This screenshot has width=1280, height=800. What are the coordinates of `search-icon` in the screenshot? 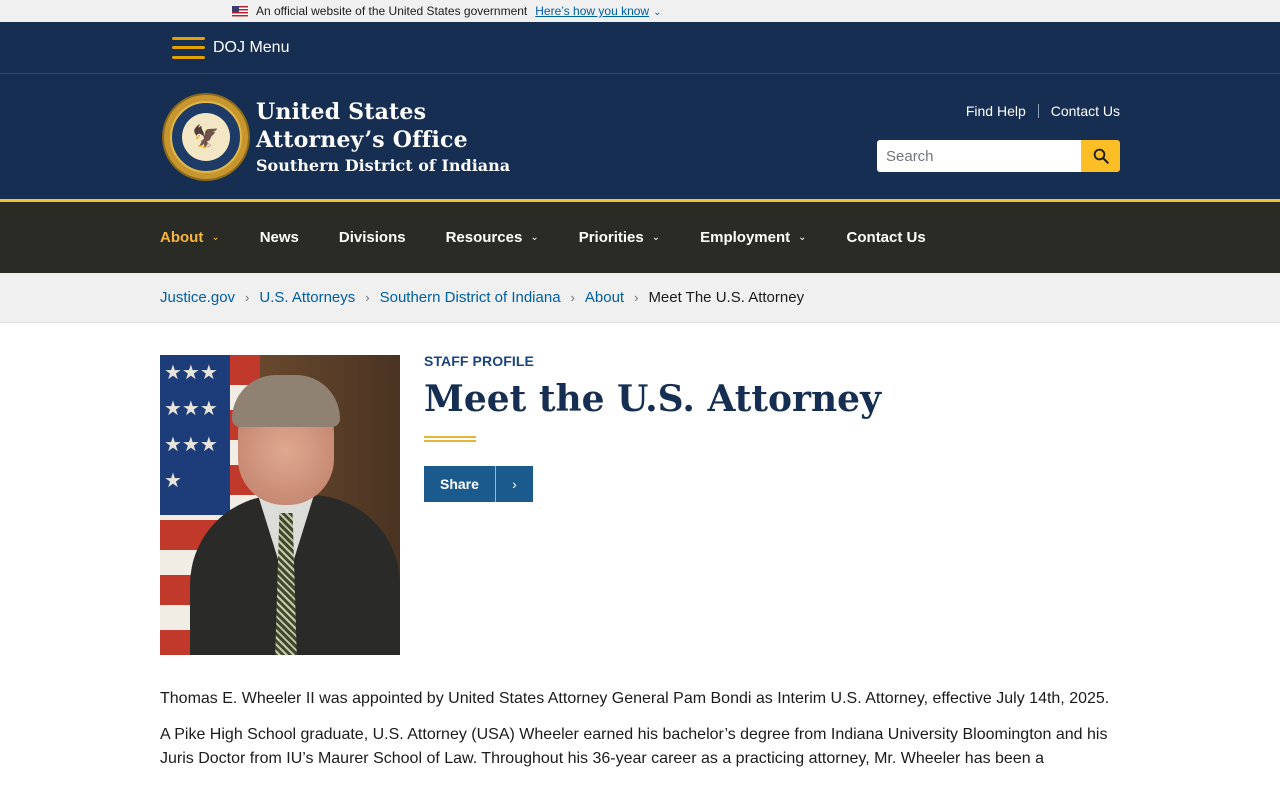 It's located at (1101, 156).